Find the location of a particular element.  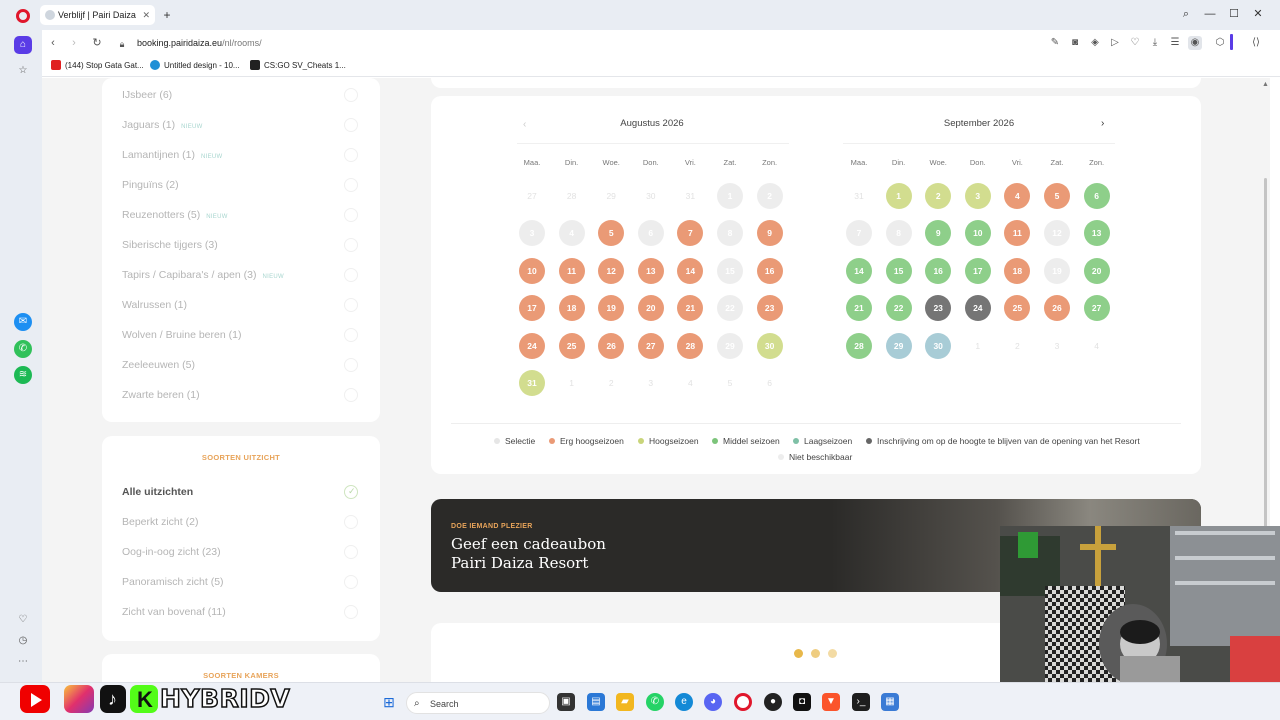

opera-logo-icon is located at coordinates (23, 16).